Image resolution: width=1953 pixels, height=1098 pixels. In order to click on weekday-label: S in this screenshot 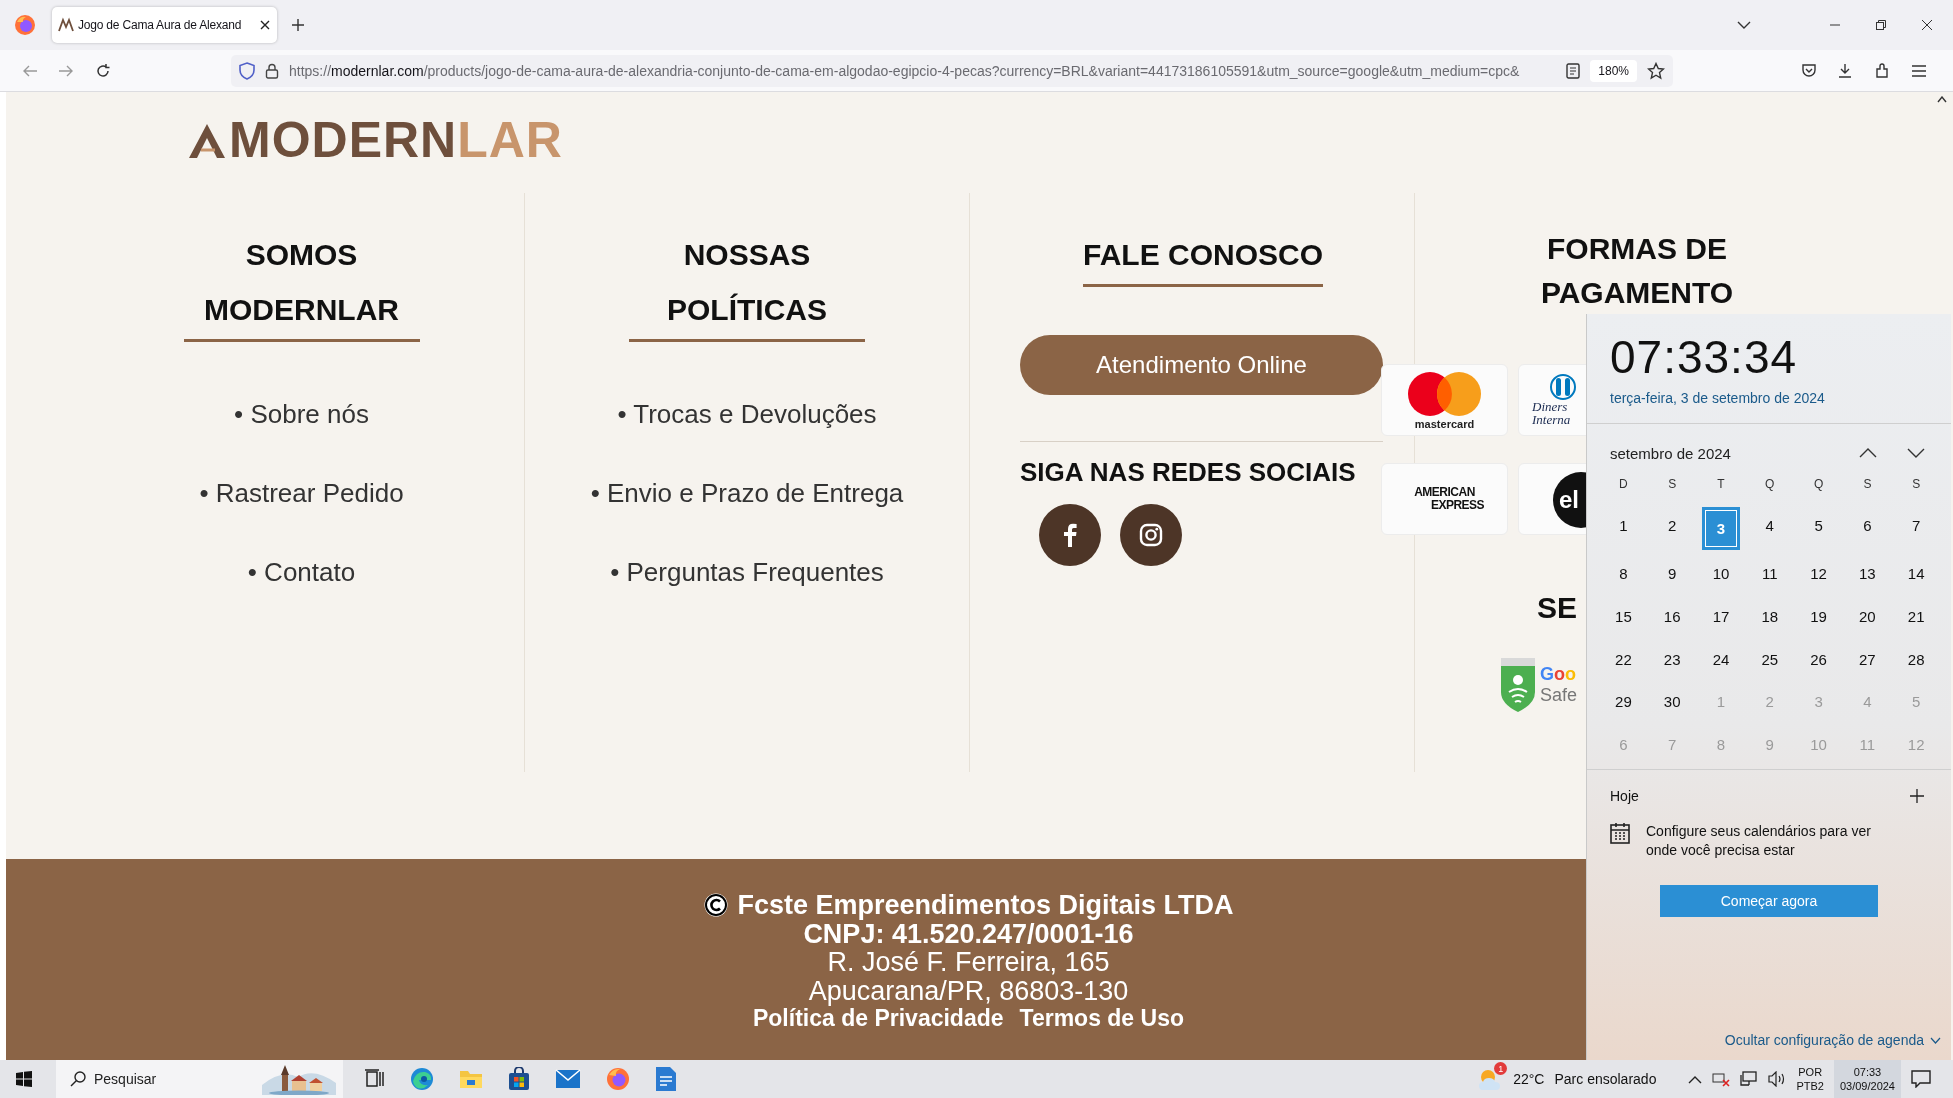, I will do `click(1672, 484)`.